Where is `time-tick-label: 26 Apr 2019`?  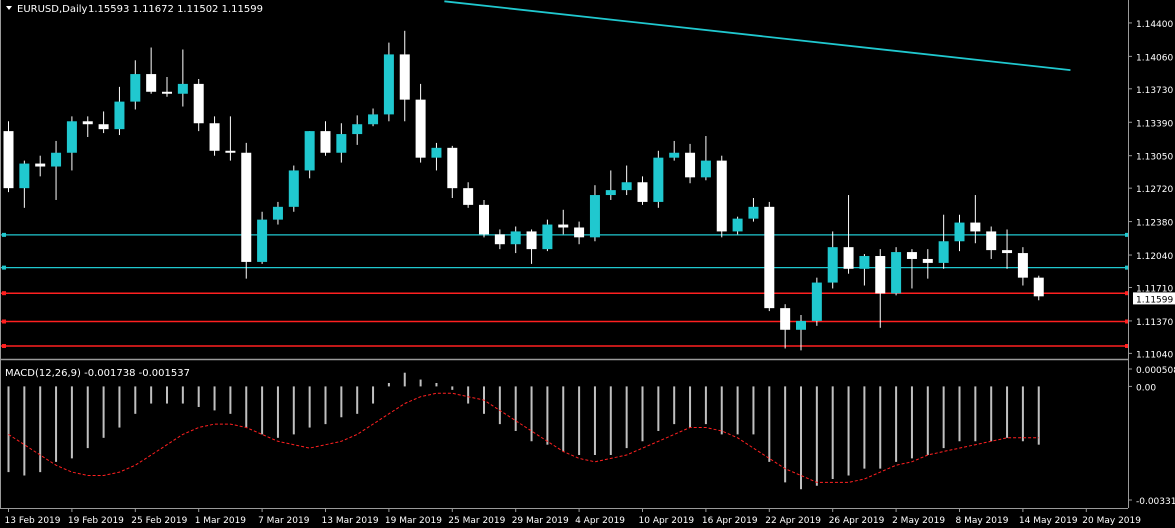 time-tick-label: 26 Apr 2019 is located at coordinates (857, 521).